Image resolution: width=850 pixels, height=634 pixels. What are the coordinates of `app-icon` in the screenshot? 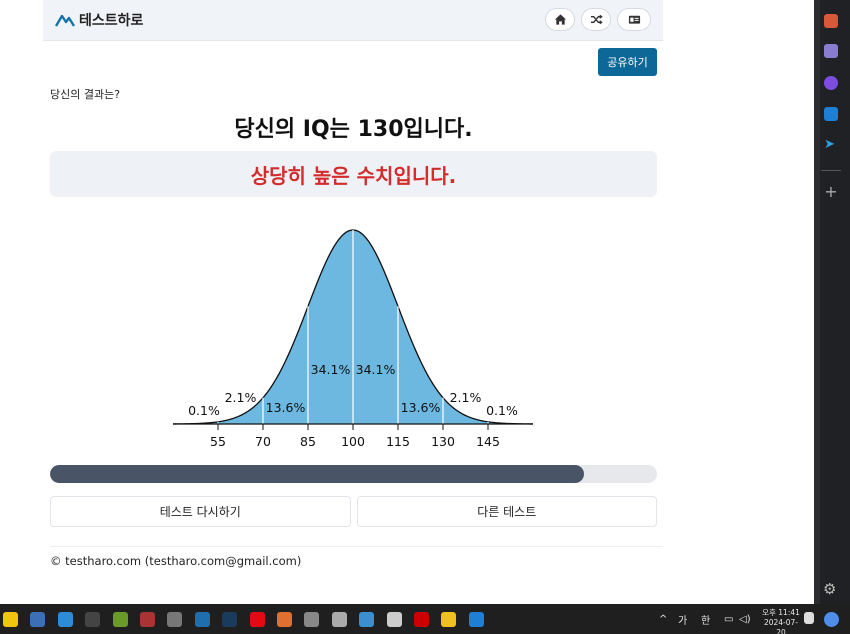 It's located at (147, 619).